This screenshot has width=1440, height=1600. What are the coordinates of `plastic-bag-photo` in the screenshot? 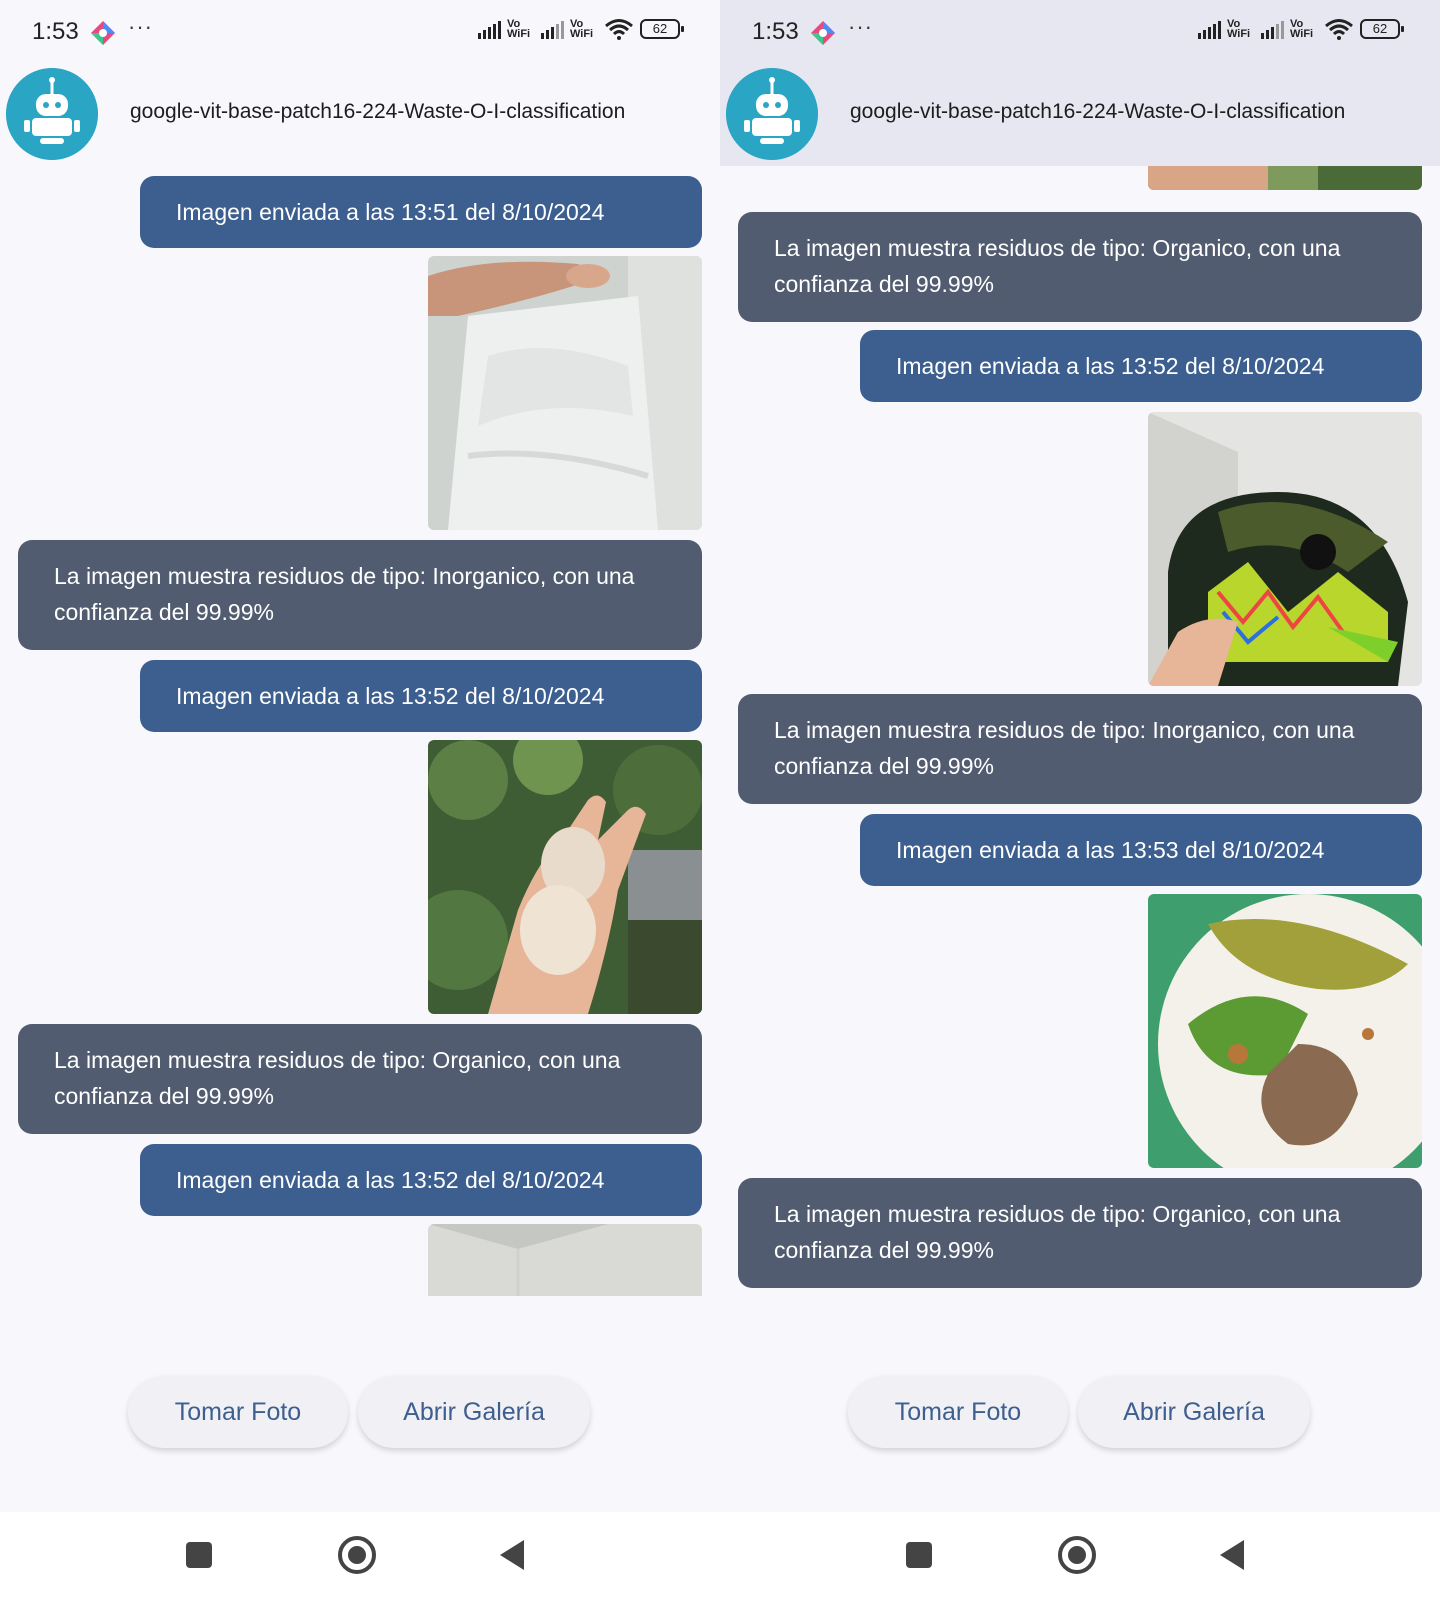 It's located at (565, 393).